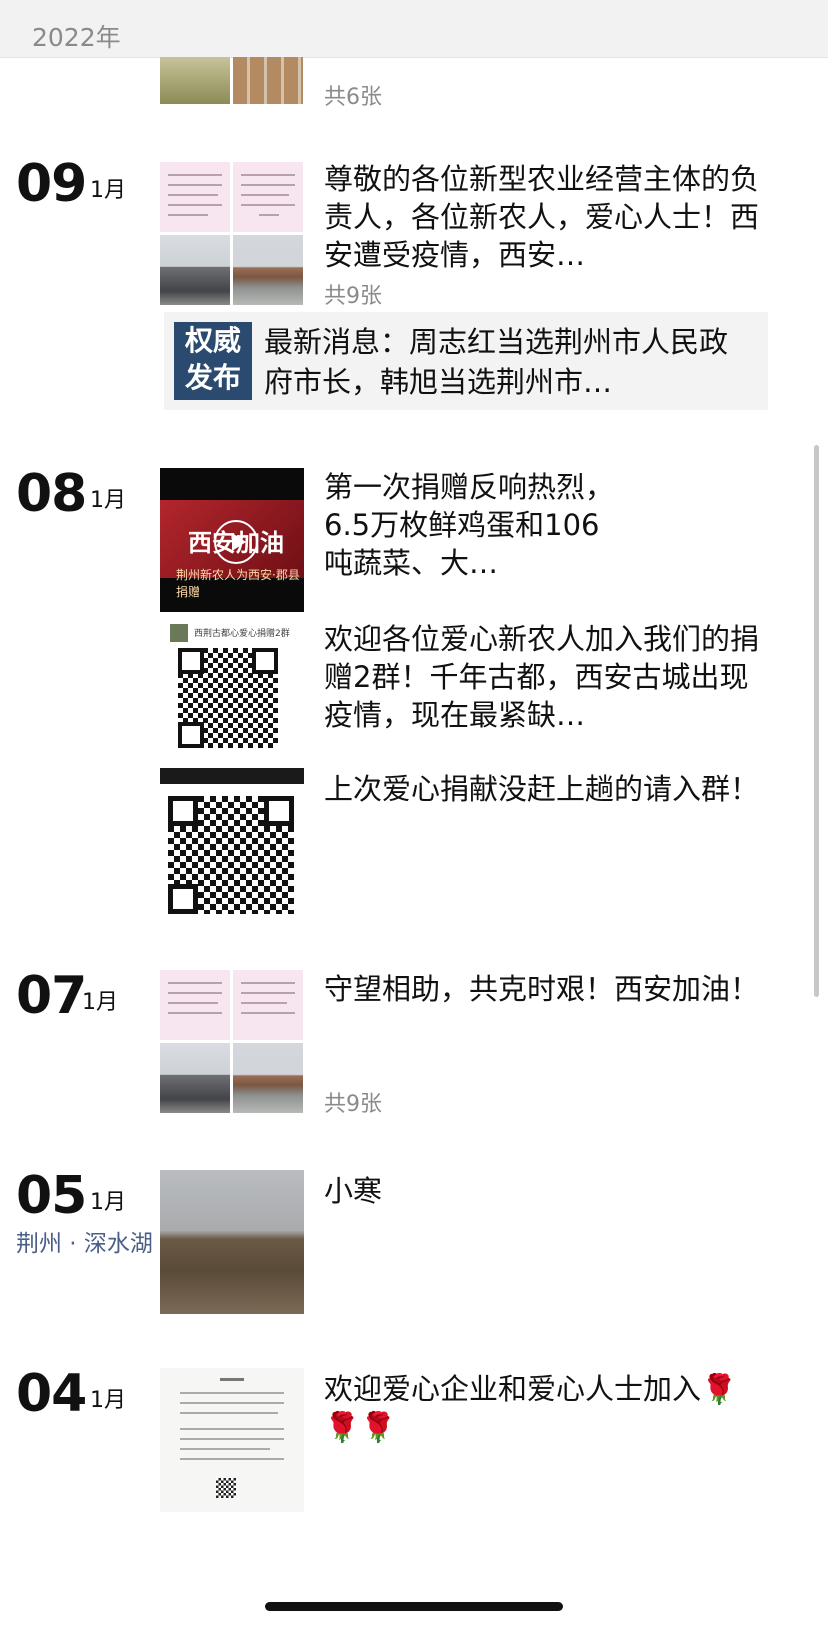  Describe the element at coordinates (232, 842) in the screenshot. I see `qr-code-image` at that location.